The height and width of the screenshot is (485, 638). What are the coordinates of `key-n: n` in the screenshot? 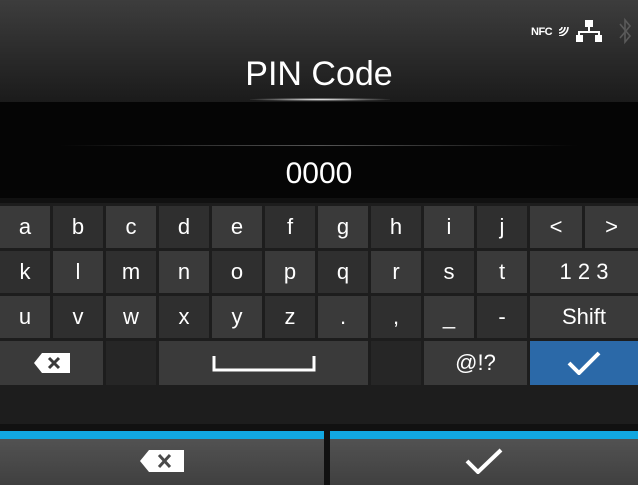 It's located at (184, 272).